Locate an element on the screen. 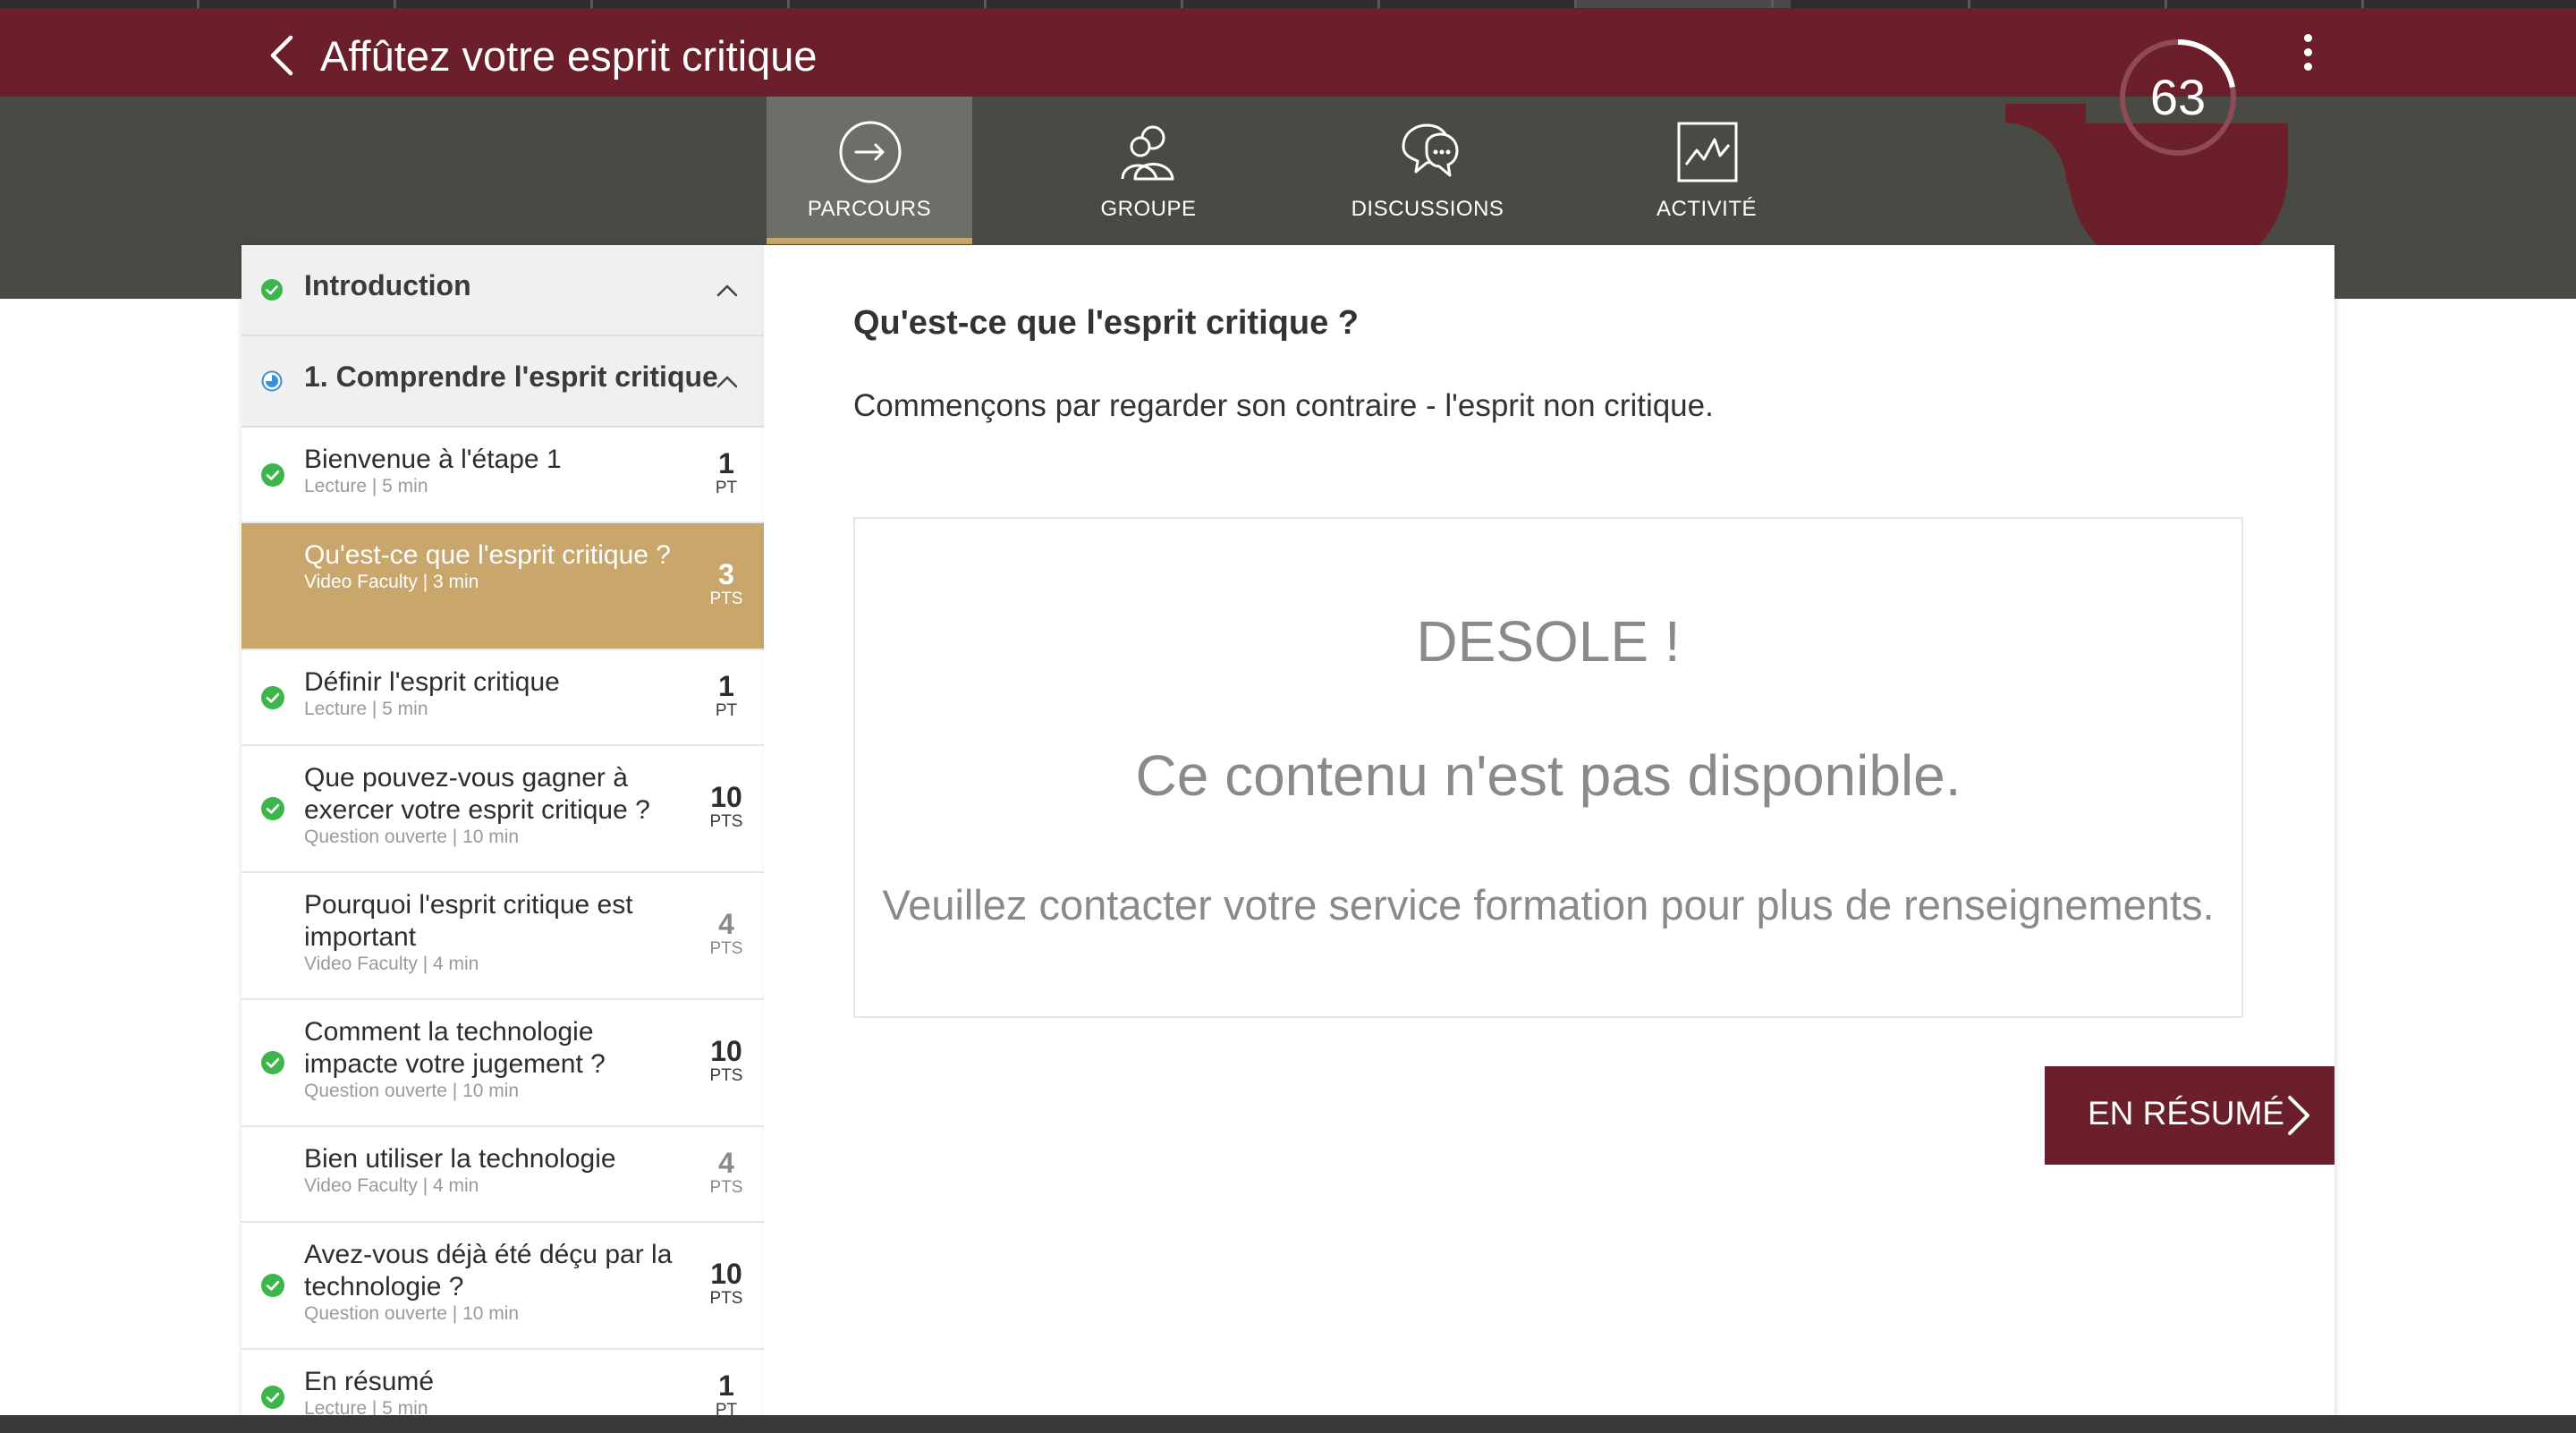  tab-parcours: PARCOURS is located at coordinates (869, 170).